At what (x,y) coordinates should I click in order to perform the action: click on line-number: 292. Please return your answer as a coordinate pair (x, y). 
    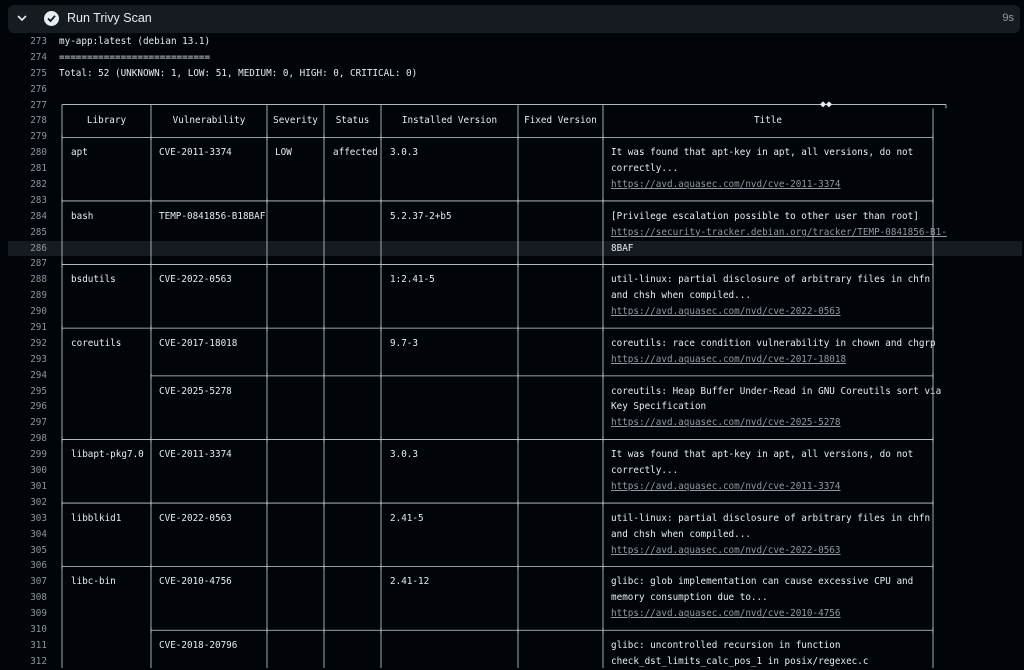
    Looking at the image, I should click on (27, 344).